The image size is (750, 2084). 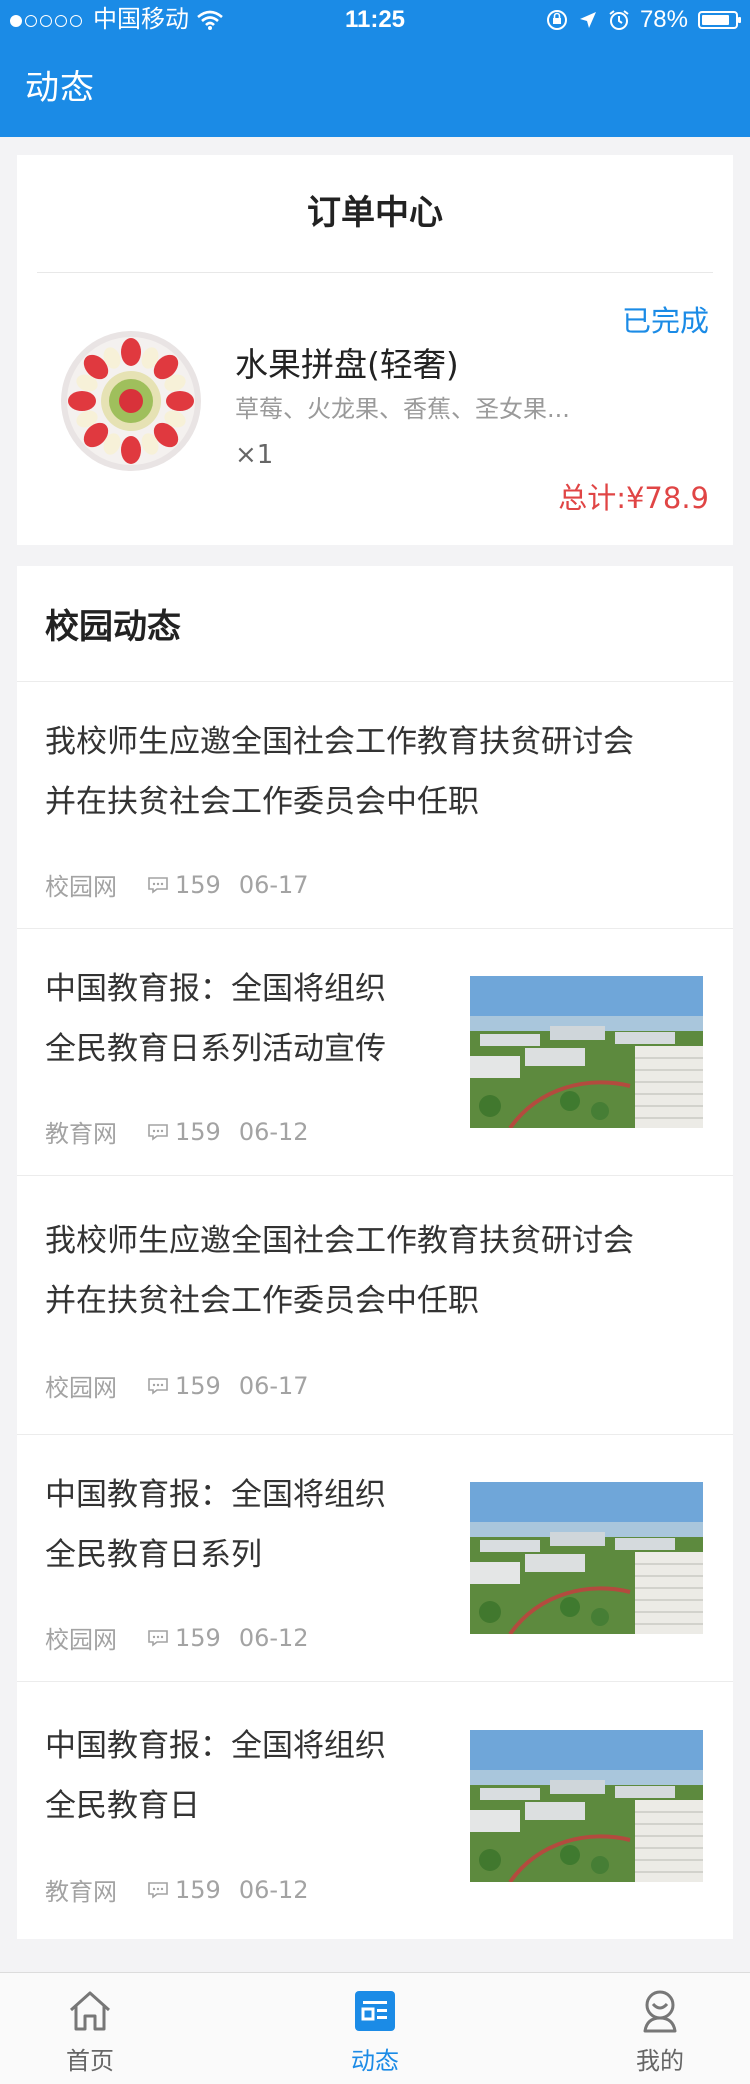 I want to click on order-total: 总计:¥78.9, so click(x=633, y=498).